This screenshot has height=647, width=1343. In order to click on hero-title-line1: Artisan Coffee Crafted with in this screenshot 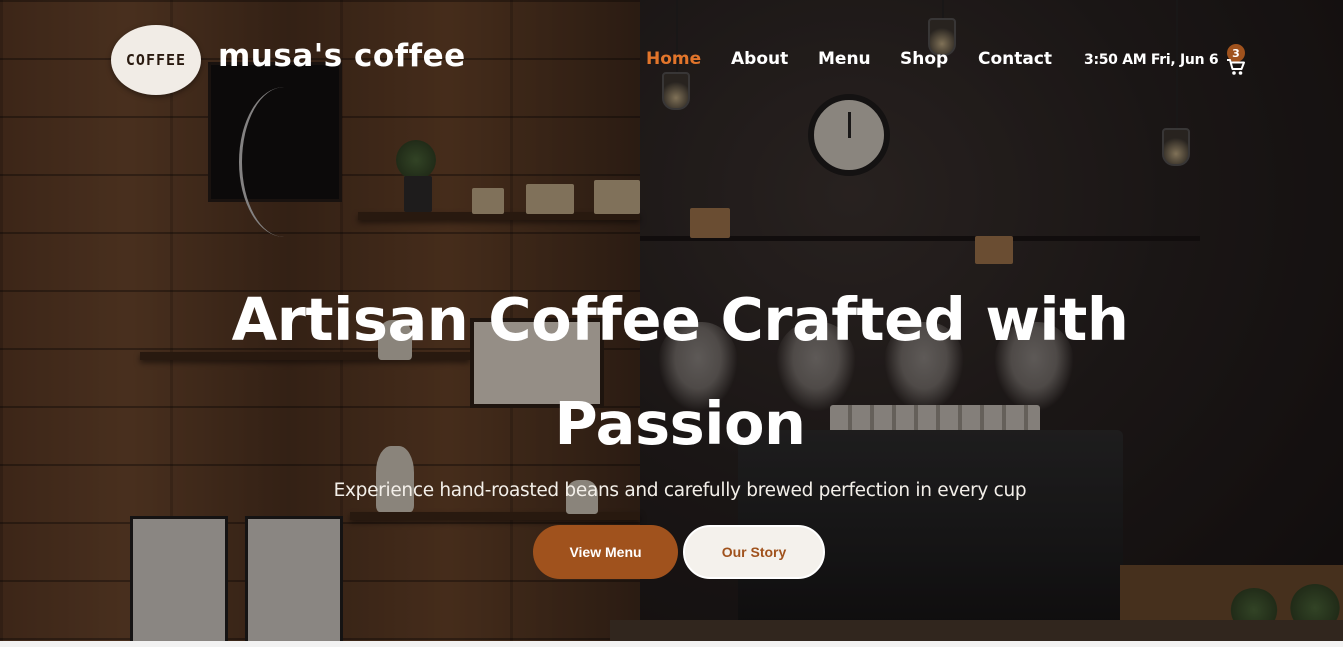, I will do `click(680, 319)`.